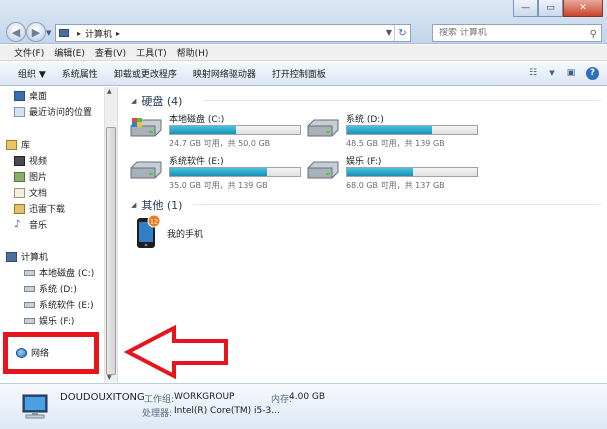  Describe the element at coordinates (364, 162) in the screenshot. I see `drive-name: 娱乐 (F:)` at that location.